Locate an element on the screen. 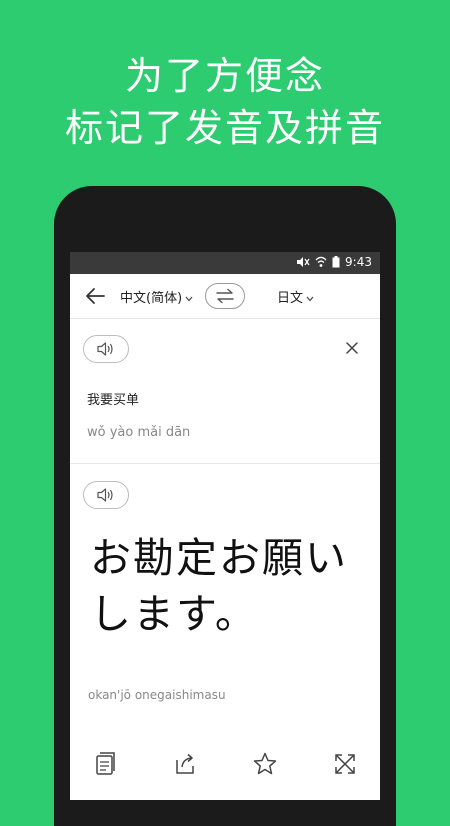 This screenshot has height=826, width=450. wifi-icon is located at coordinates (321, 261).